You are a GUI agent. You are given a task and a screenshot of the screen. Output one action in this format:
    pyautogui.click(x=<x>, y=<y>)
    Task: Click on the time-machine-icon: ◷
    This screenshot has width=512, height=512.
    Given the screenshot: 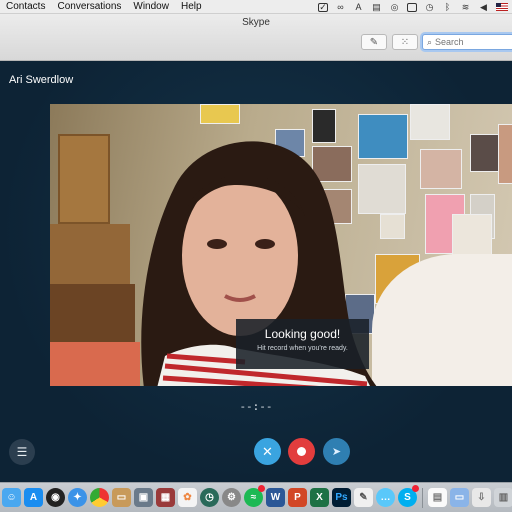 What is the action you would take?
    pyautogui.click(x=209, y=497)
    